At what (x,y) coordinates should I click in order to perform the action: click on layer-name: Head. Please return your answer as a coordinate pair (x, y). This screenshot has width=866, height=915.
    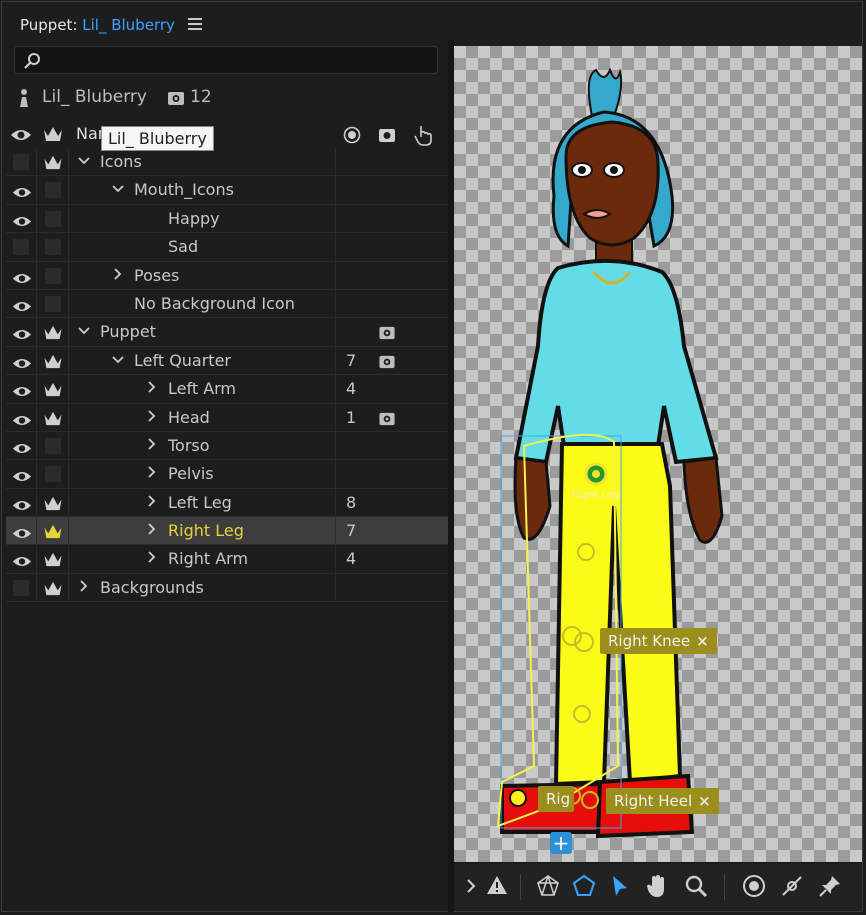
    Looking at the image, I should click on (189, 417).